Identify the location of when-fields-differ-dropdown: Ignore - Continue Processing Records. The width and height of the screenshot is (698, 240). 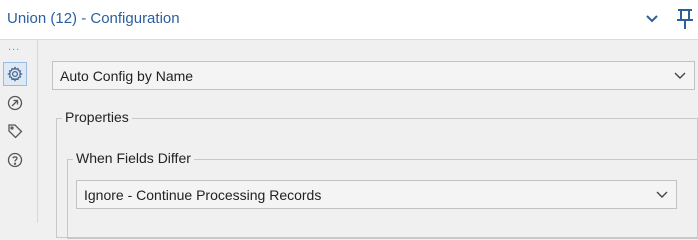
(376, 194).